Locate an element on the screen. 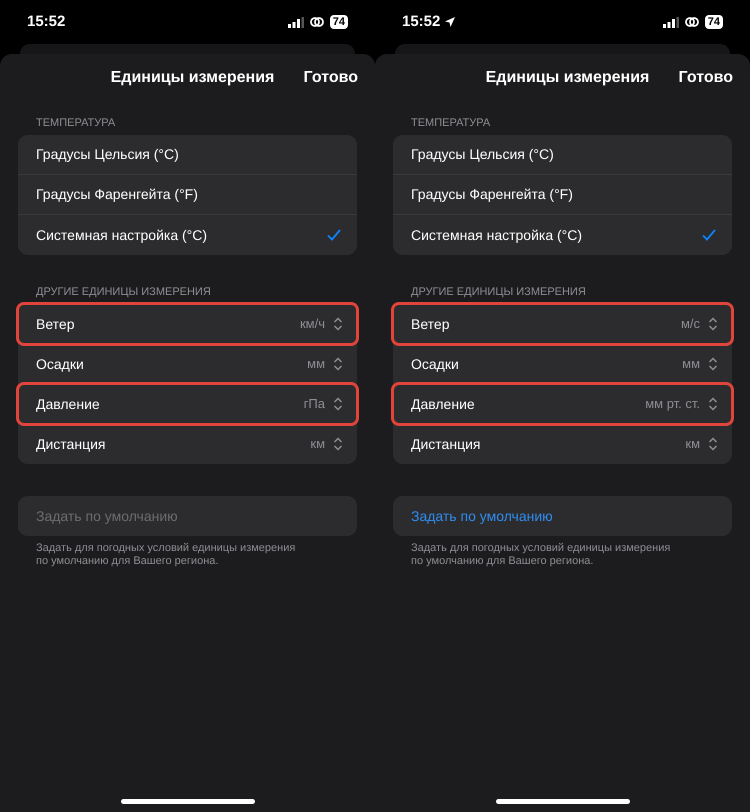 The image size is (750, 812). unit-row: Ветер м/с is located at coordinates (562, 324).